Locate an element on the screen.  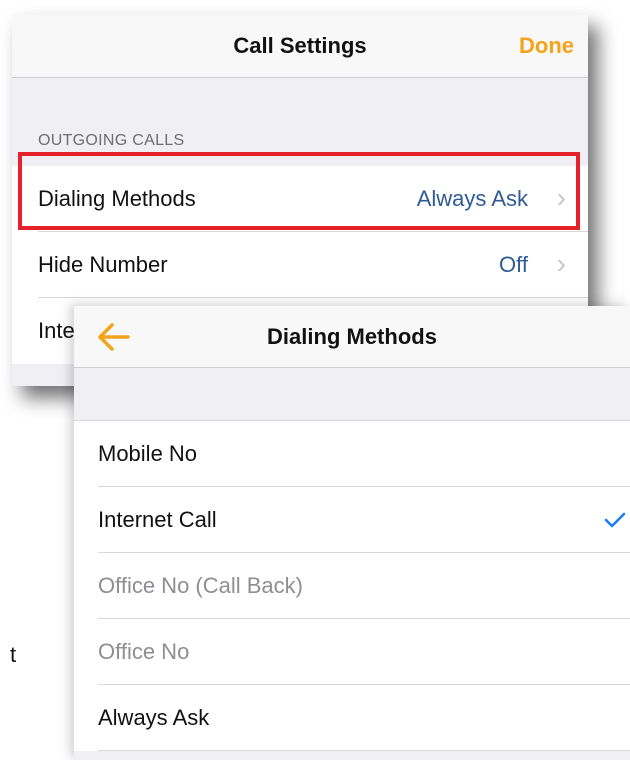
option-office-no-call-back: Office No (Call Back) is located at coordinates (352, 586).